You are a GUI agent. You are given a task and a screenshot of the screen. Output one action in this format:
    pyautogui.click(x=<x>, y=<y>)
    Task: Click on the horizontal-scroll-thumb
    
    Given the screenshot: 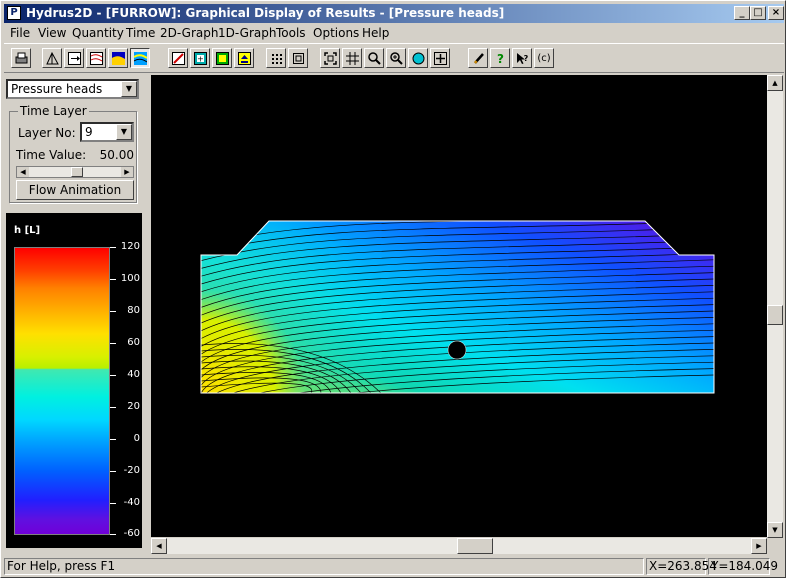 What is the action you would take?
    pyautogui.click(x=475, y=546)
    